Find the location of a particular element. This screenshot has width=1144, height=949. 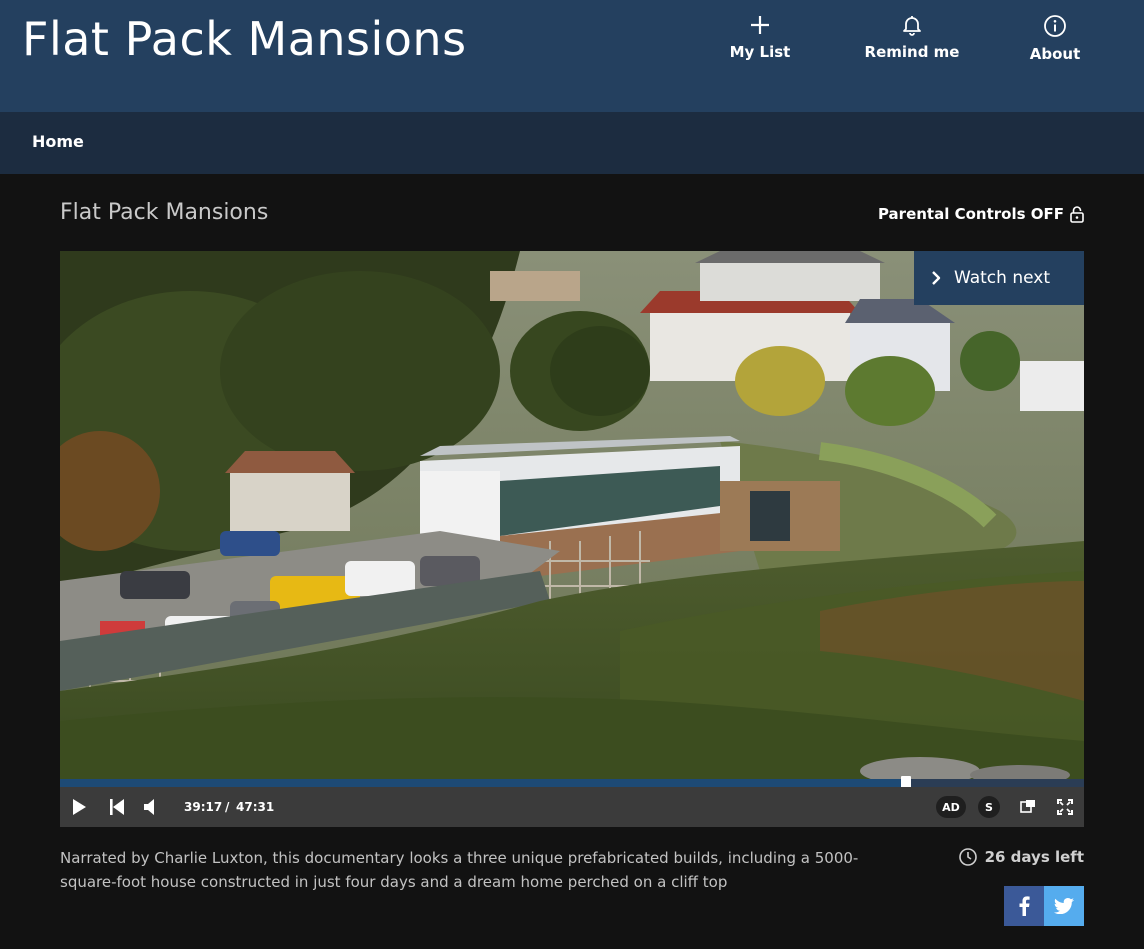

player-controls: 39:17 / 47:31 AD S is located at coordinates (572, 807).